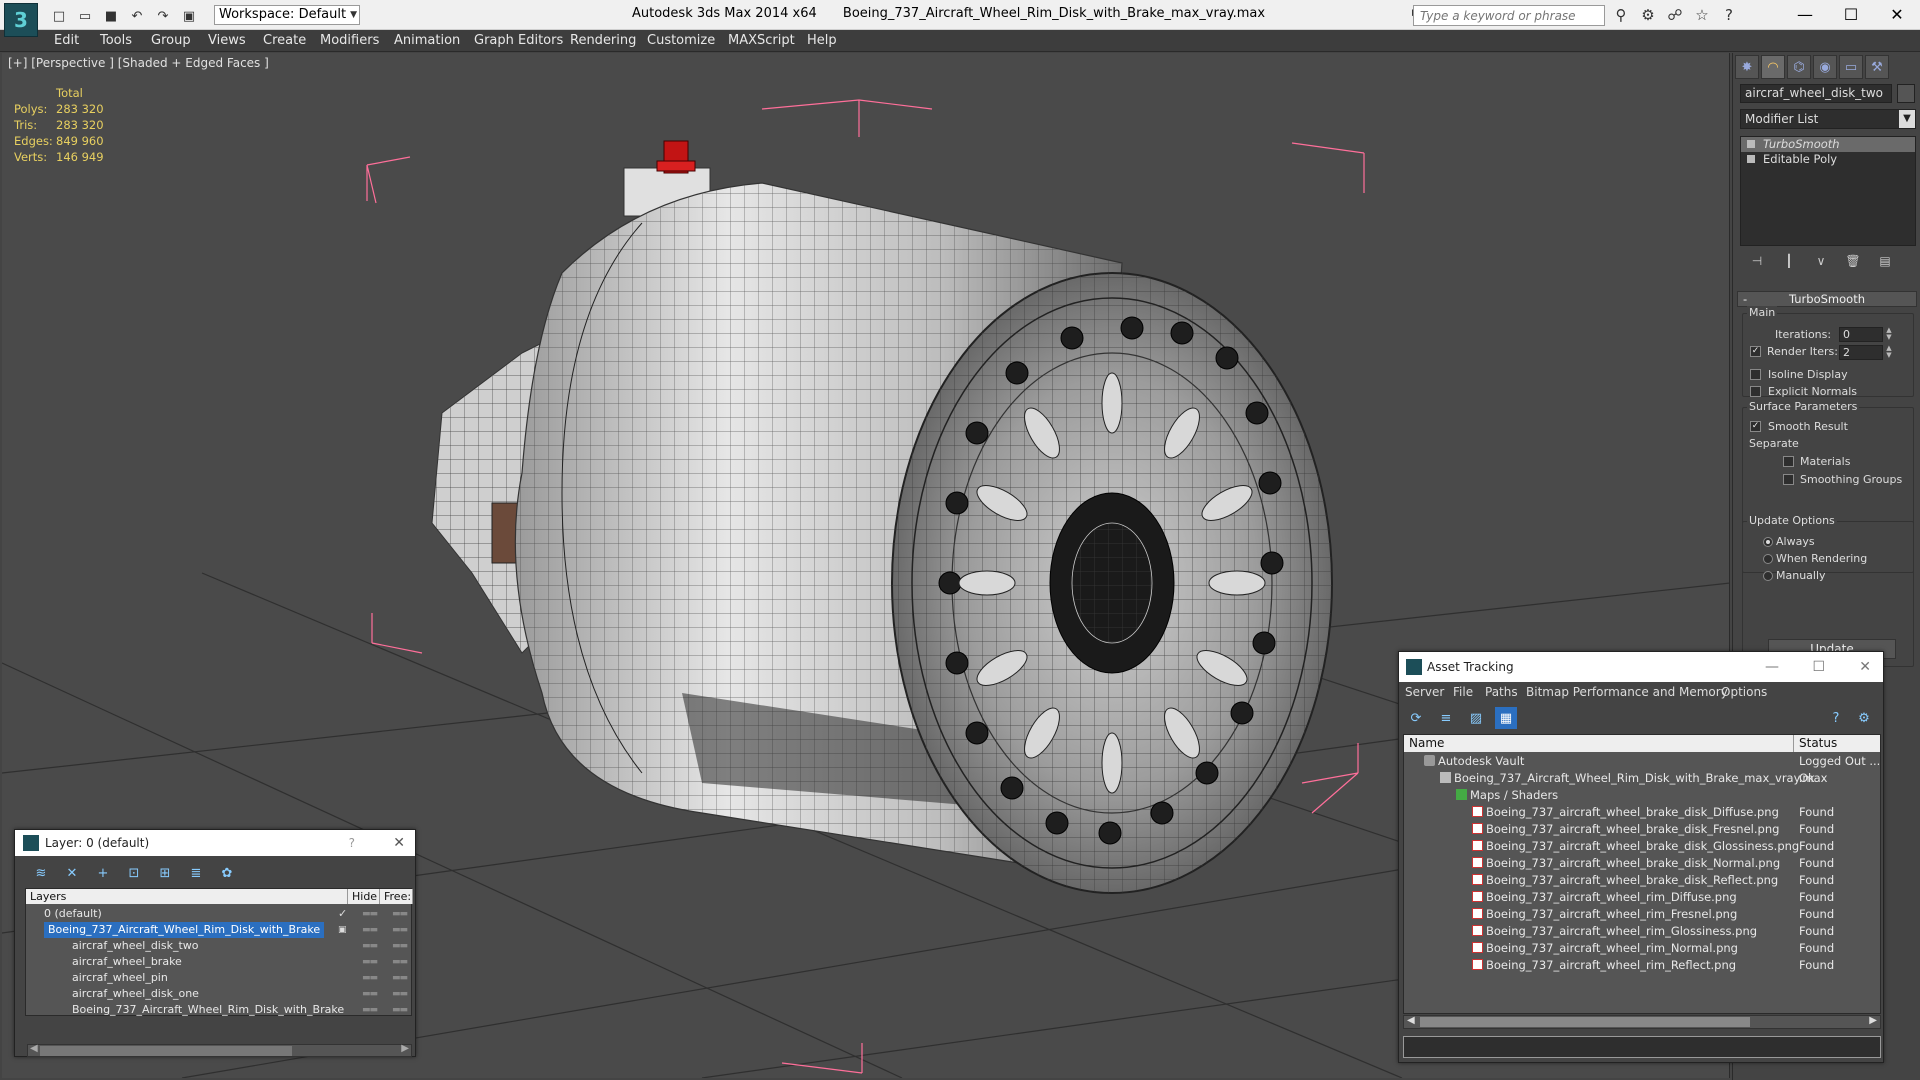  What do you see at coordinates (1463, 692) in the screenshot?
I see `asset-menu-file: File` at bounding box center [1463, 692].